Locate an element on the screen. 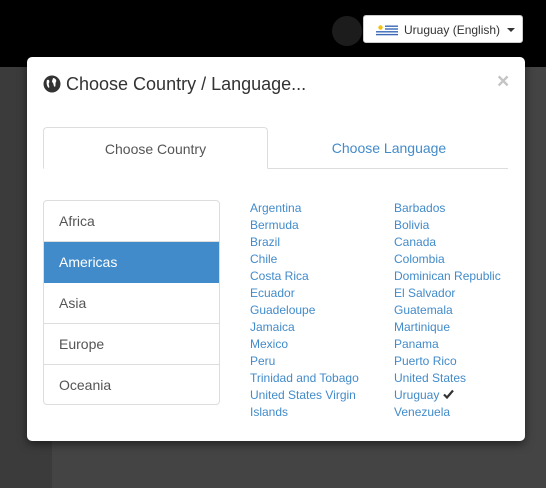 The width and height of the screenshot is (546, 488). country-link: Costa Rica is located at coordinates (320, 276).